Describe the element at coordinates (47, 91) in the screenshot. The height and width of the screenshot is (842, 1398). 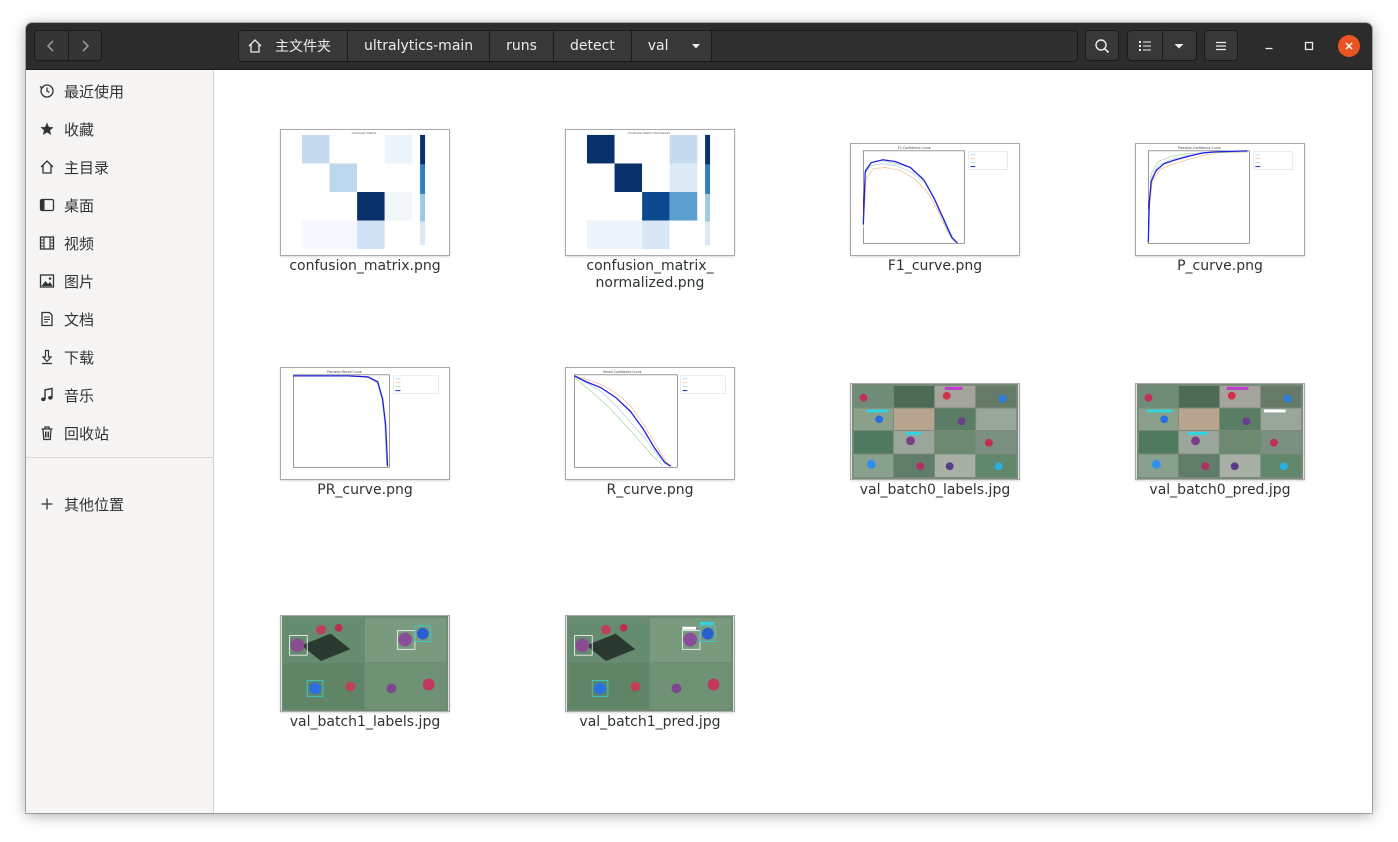
I see `clock-icon` at that location.